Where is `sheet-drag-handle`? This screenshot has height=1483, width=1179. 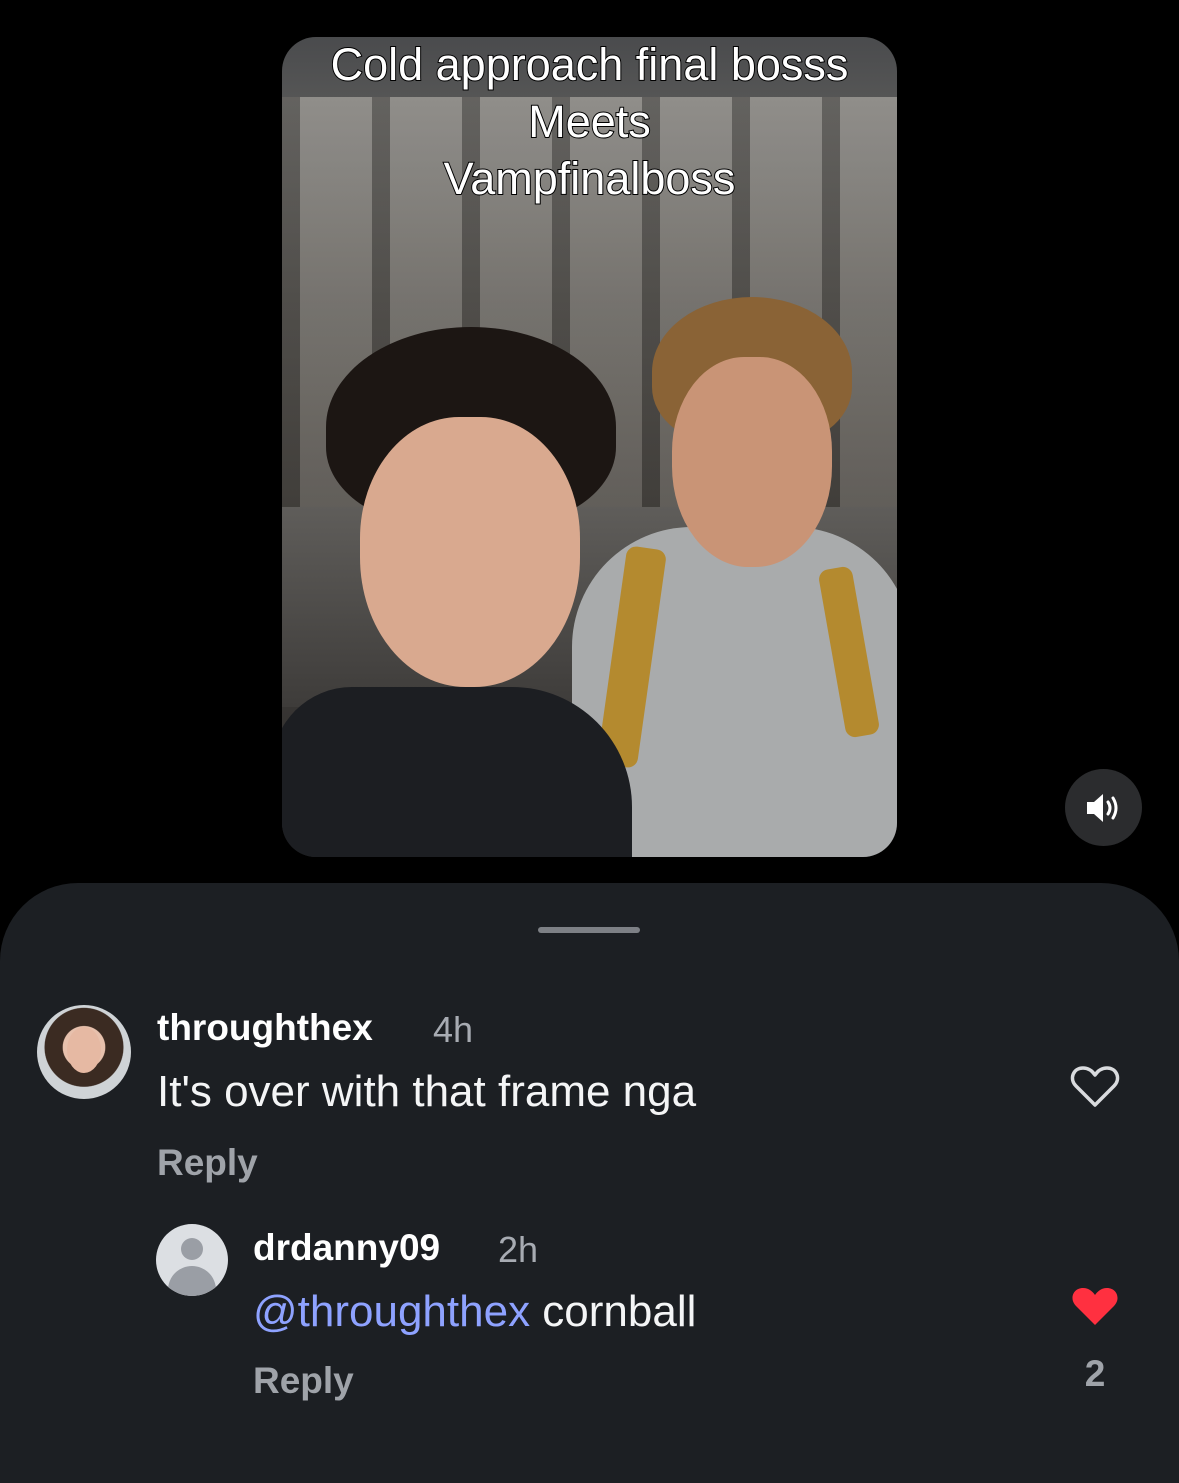
sheet-drag-handle is located at coordinates (589, 930).